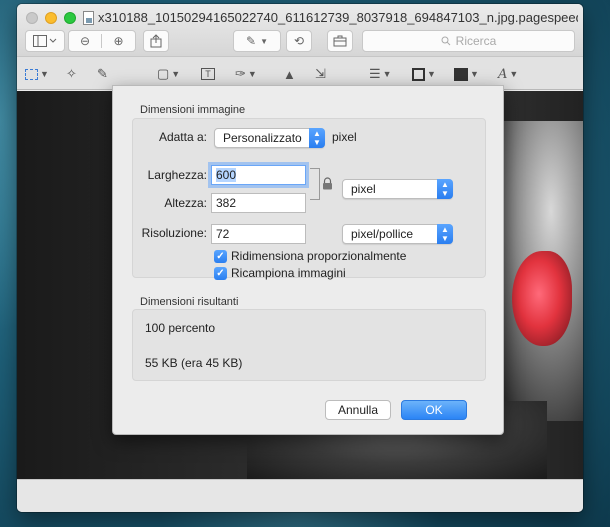  I want to click on sketch-tool: ✎, so click(102, 74).